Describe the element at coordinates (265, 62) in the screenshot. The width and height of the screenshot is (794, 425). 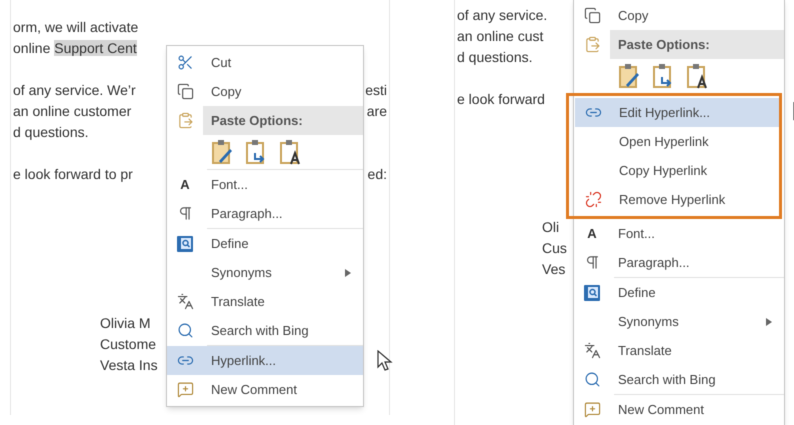
I see `menu-item: Cut` at that location.